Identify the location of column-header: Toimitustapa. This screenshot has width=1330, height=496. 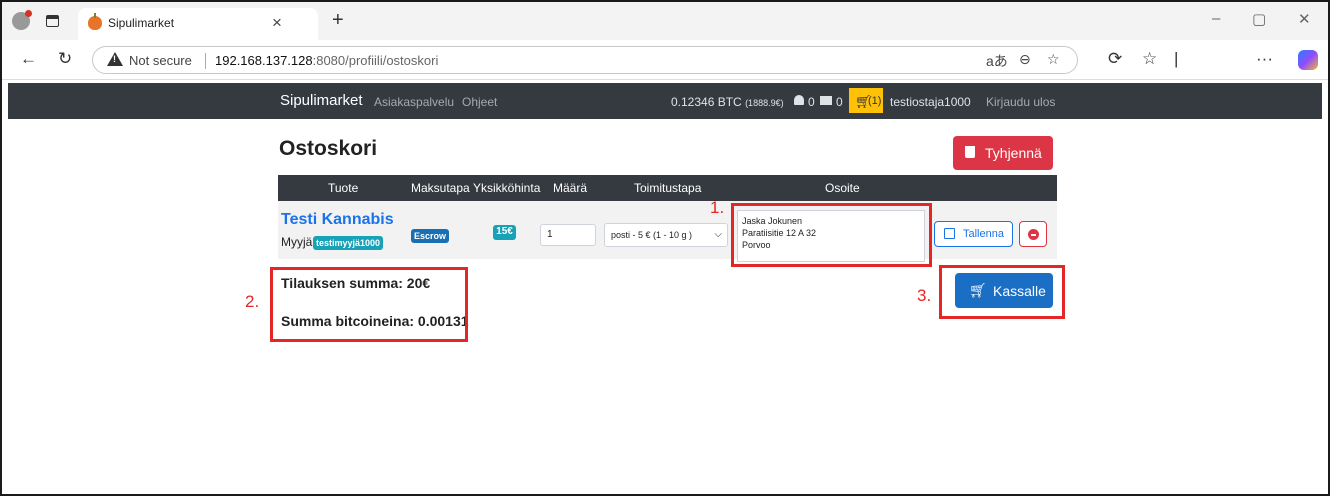
(668, 188).